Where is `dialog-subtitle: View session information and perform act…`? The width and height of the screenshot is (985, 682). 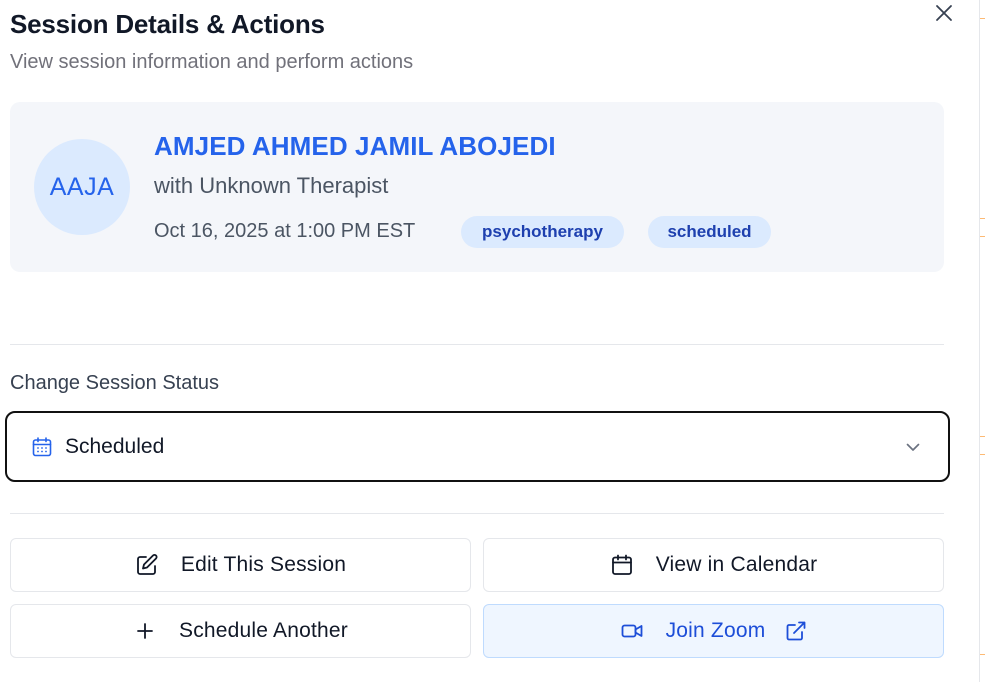
dialog-subtitle: View session information and perform act… is located at coordinates (212, 62).